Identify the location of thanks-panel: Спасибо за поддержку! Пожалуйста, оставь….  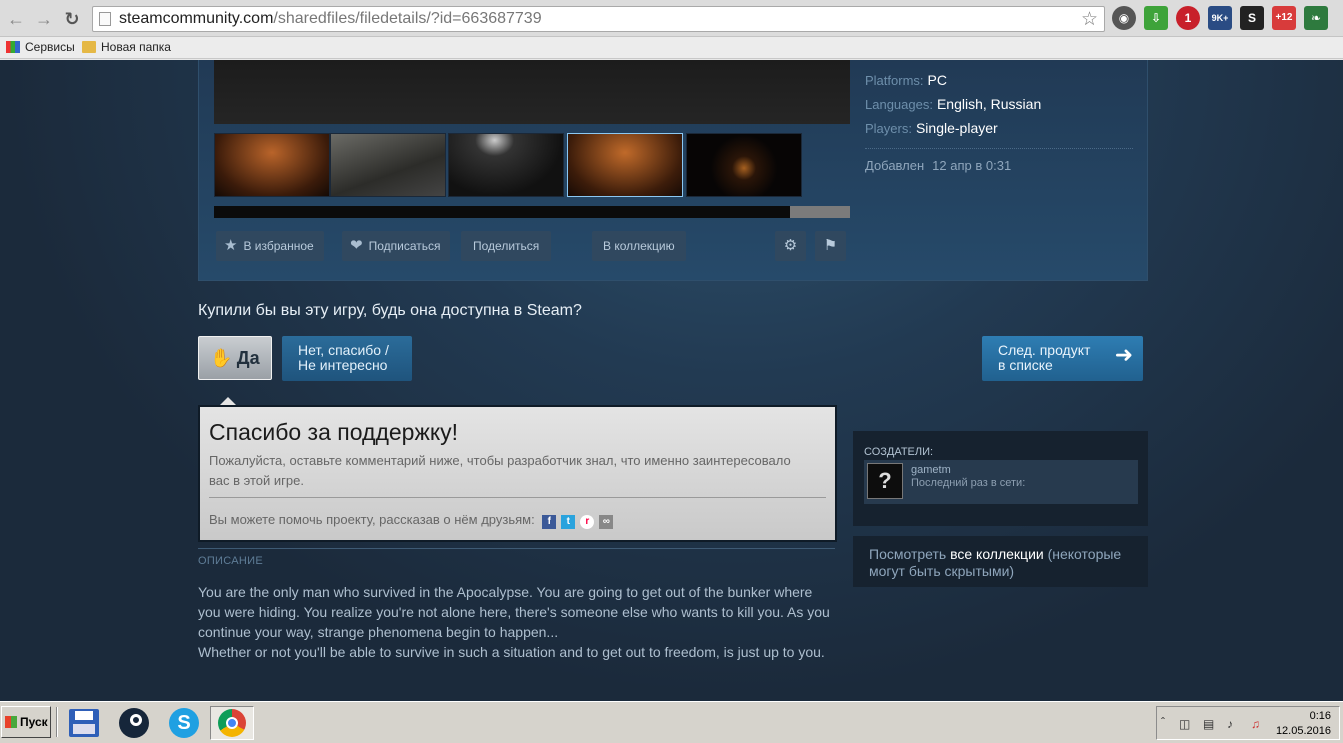
(517, 473).